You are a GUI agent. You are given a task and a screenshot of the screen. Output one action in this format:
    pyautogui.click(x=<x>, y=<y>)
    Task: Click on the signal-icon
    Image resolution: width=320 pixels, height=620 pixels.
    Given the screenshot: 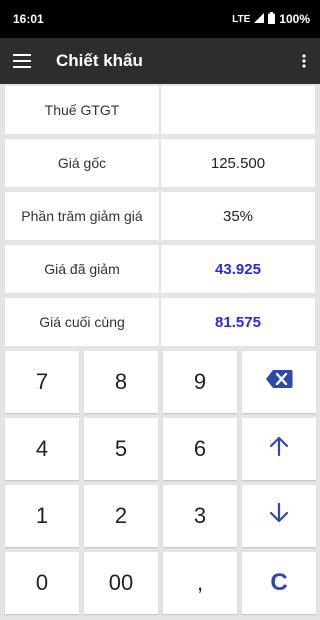 What is the action you would take?
    pyautogui.click(x=259, y=19)
    